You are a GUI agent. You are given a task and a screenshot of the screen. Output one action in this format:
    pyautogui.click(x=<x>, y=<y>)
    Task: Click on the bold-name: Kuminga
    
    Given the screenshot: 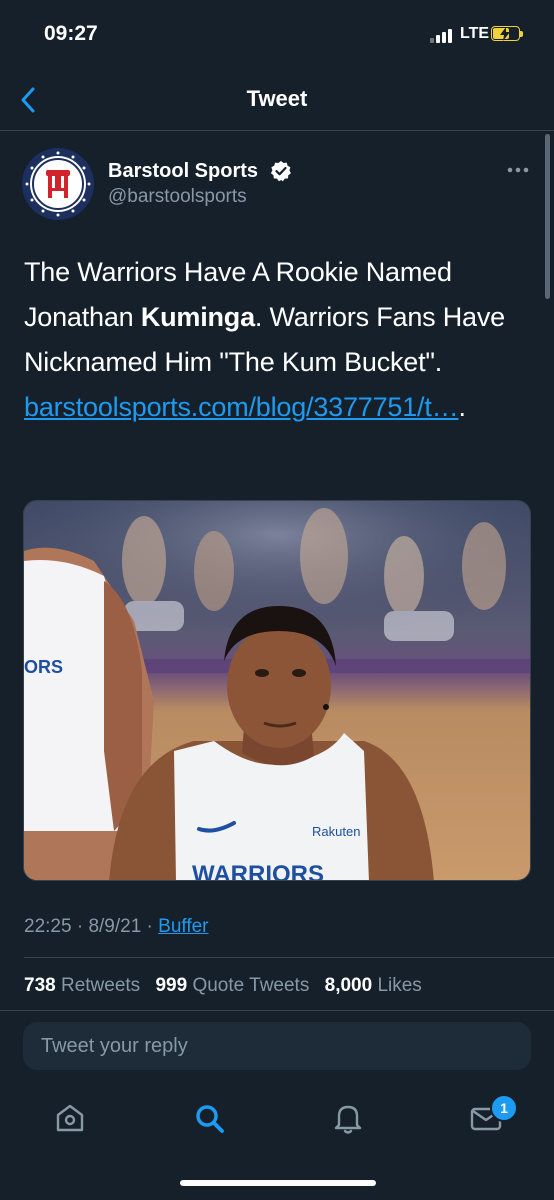 What is the action you would take?
    pyautogui.click(x=197, y=317)
    